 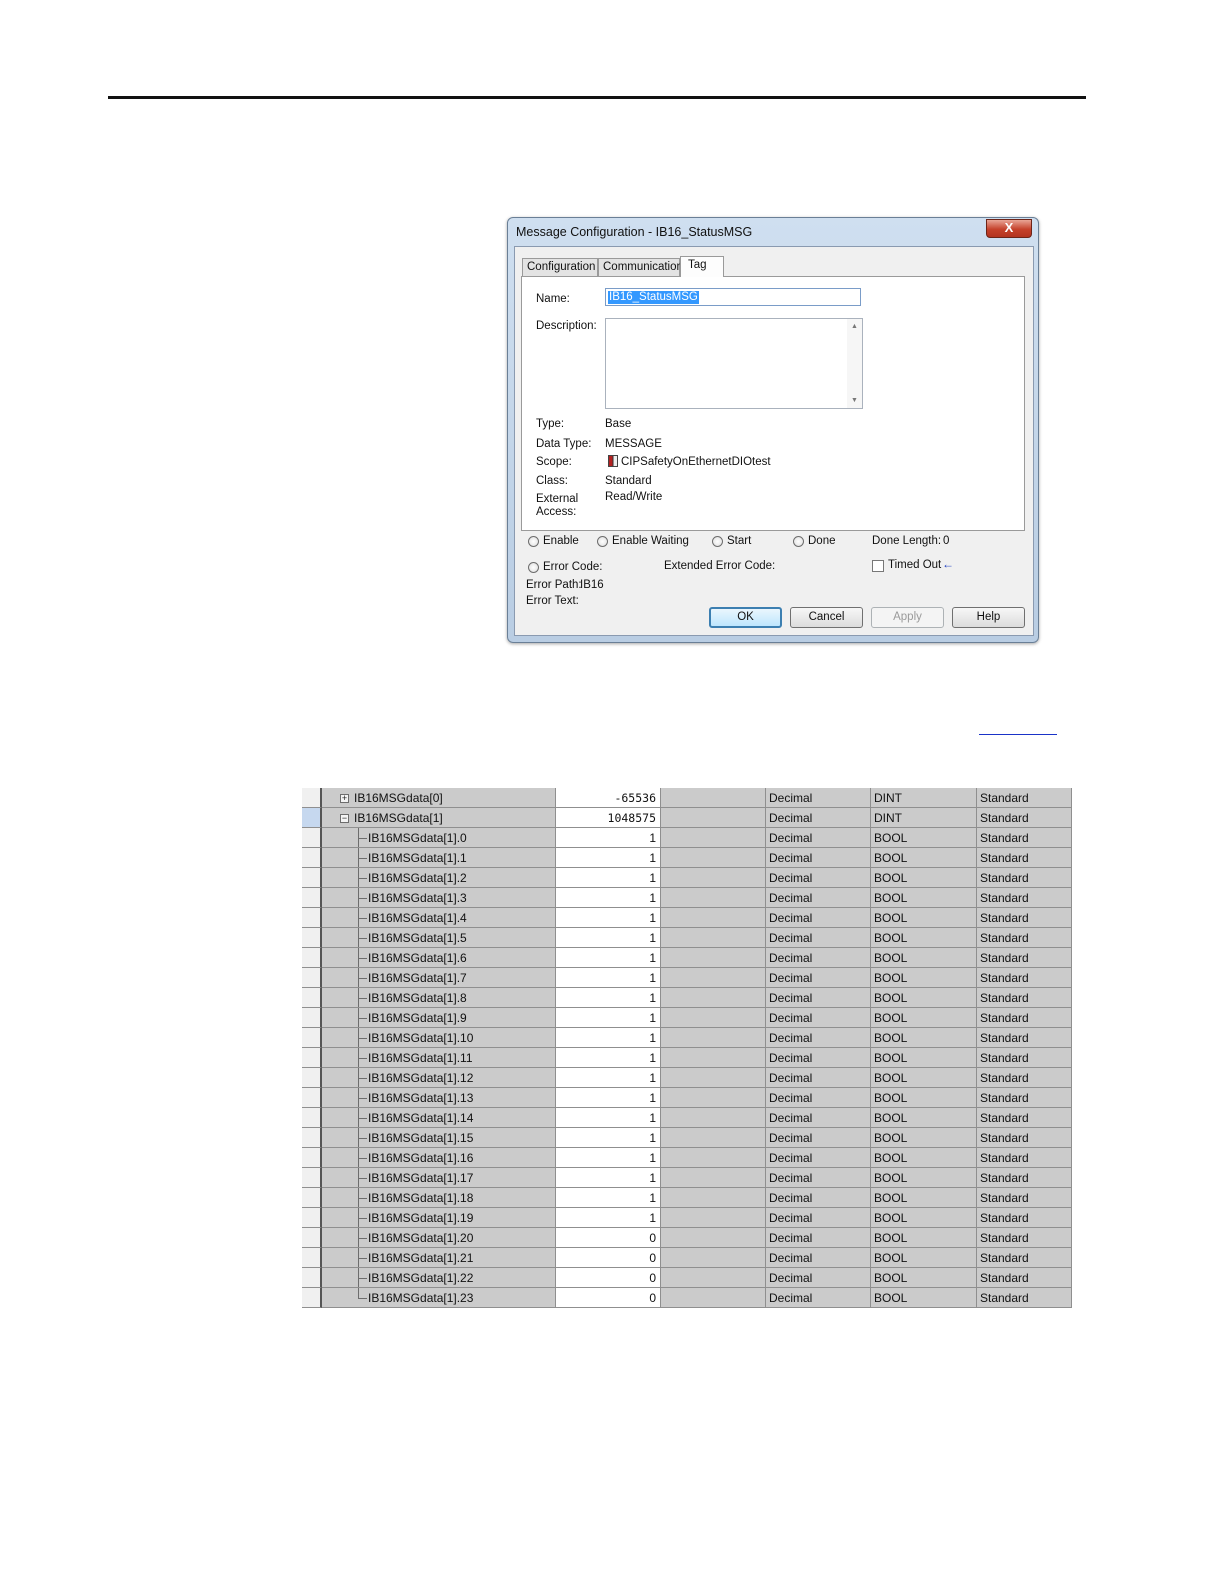 I want to click on tag-name-cell: IB16MSGdata[1].17, so click(x=439, y=1178).